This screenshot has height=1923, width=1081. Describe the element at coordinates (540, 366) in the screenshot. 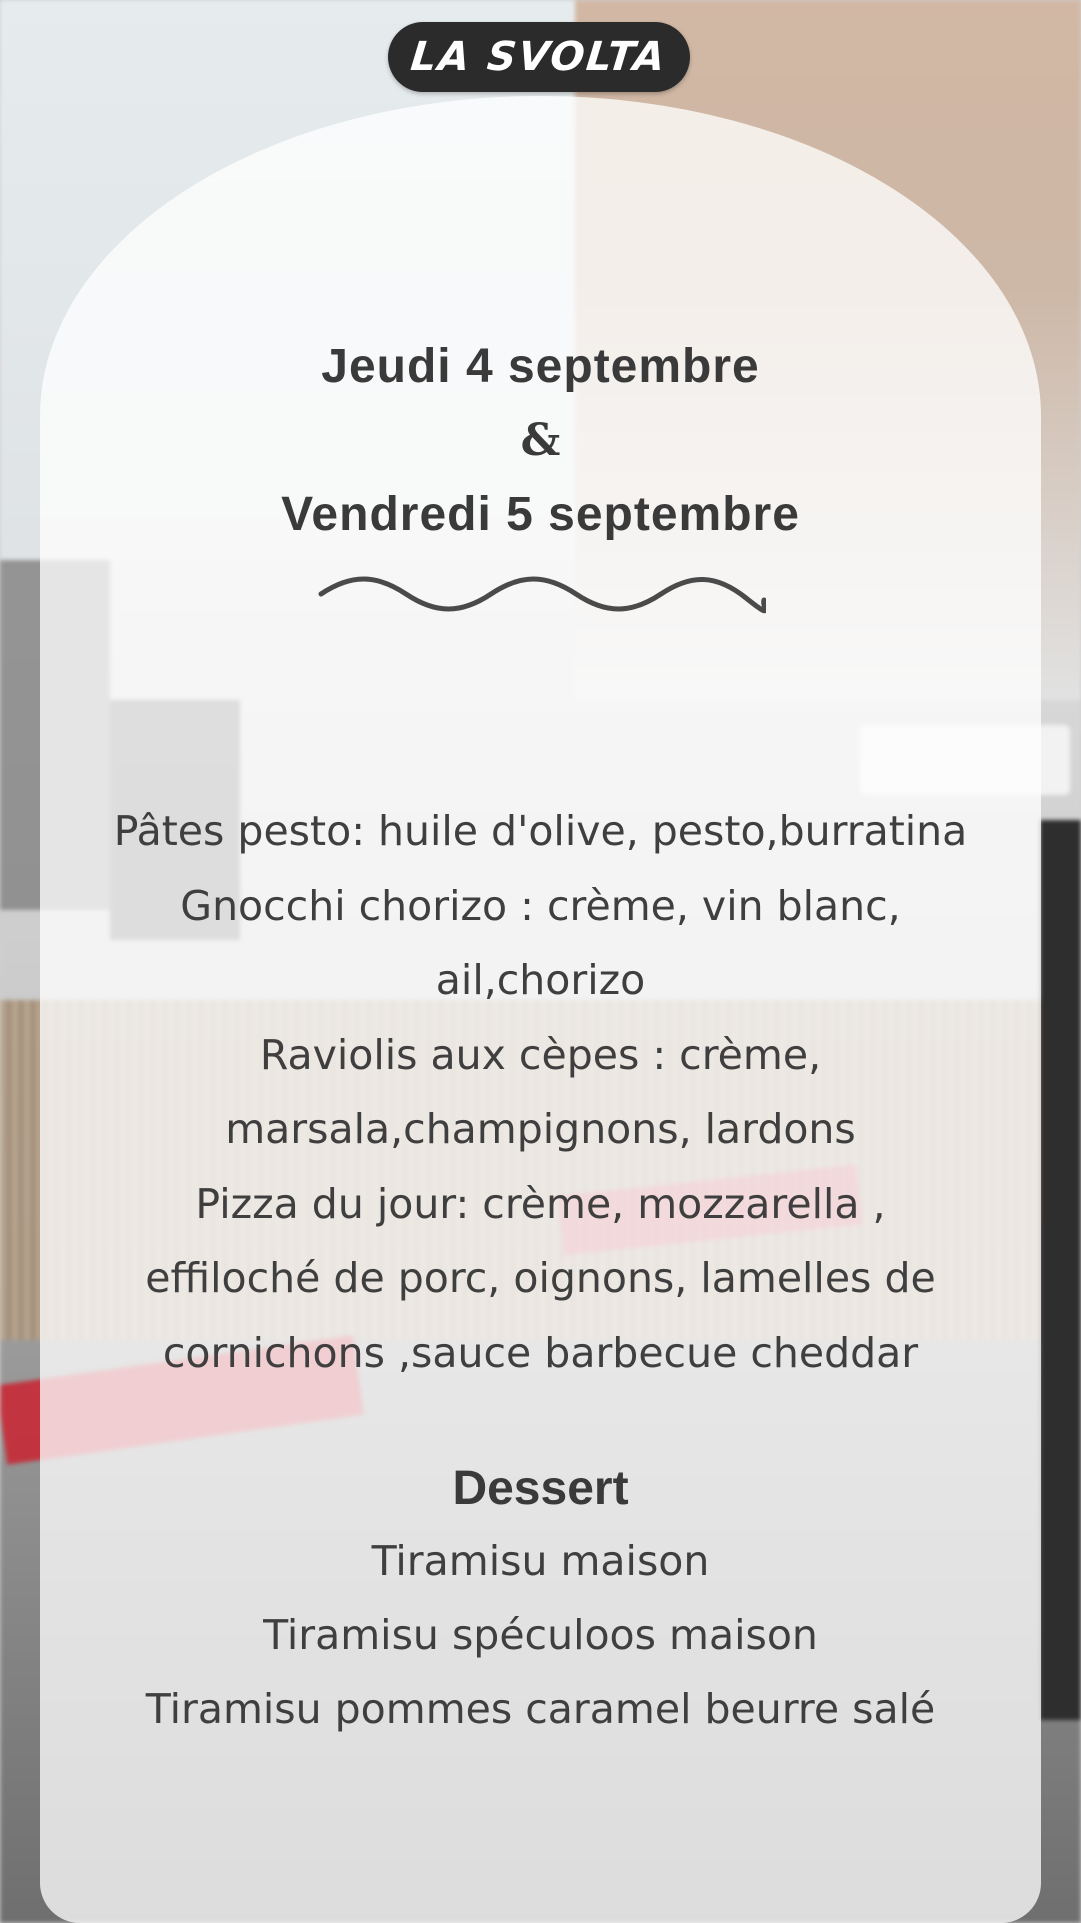

I see `date-line-1: Jeudi 4 septembre` at that location.